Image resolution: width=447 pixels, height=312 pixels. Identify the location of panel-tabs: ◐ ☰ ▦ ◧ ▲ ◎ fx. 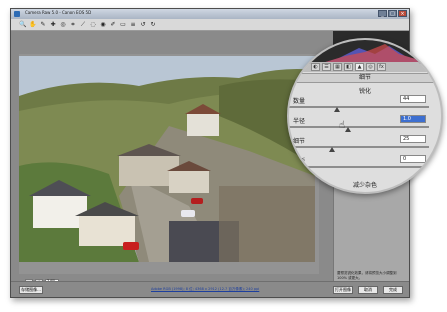
(365, 67).